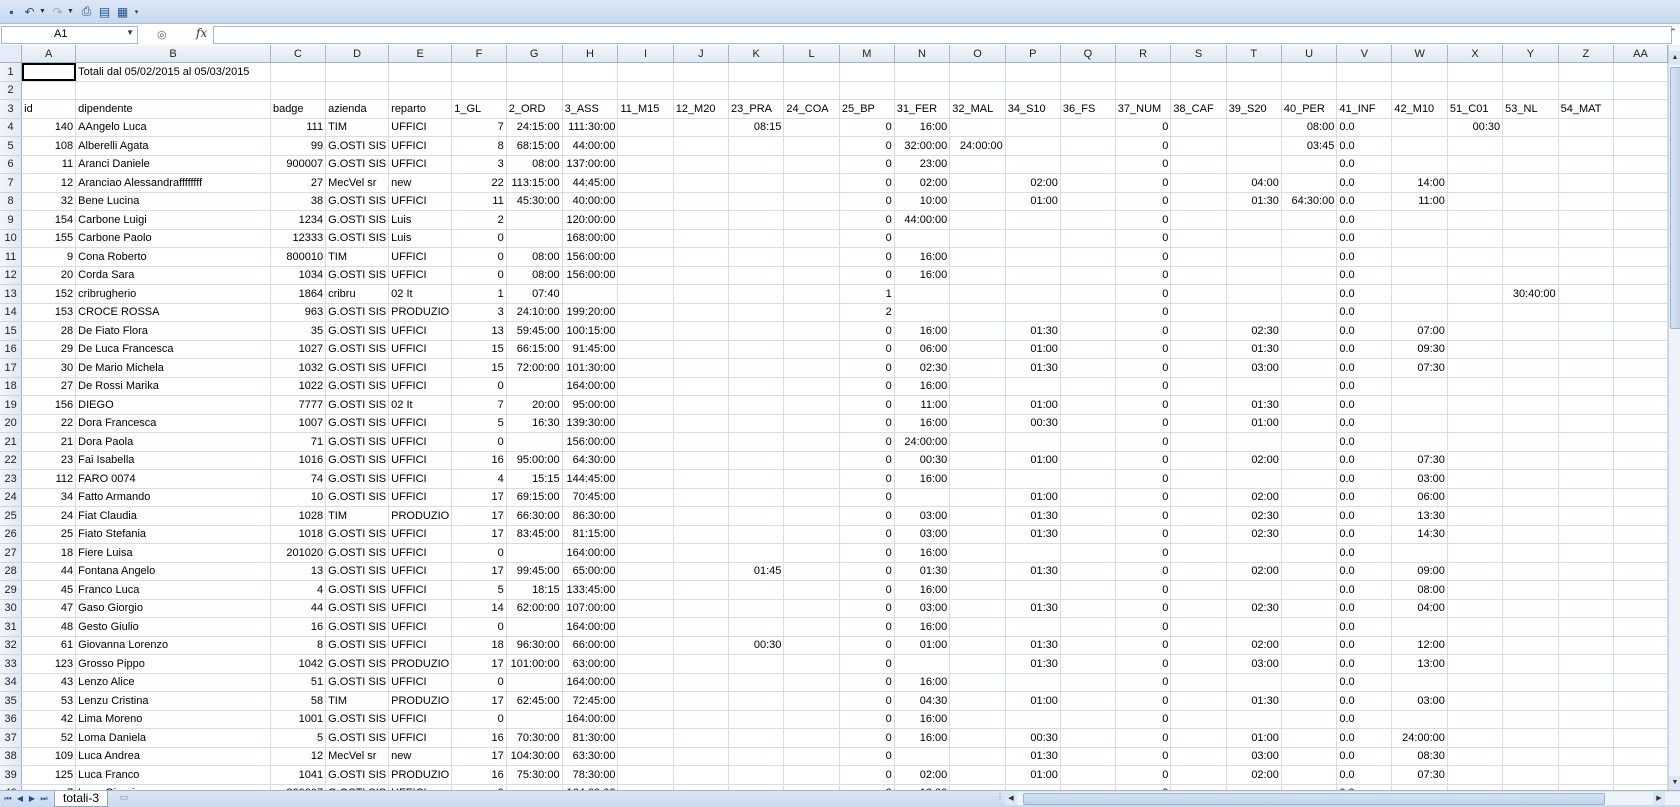  Describe the element at coordinates (479, 423) in the screenshot. I see `cell-f20: 5` at that location.